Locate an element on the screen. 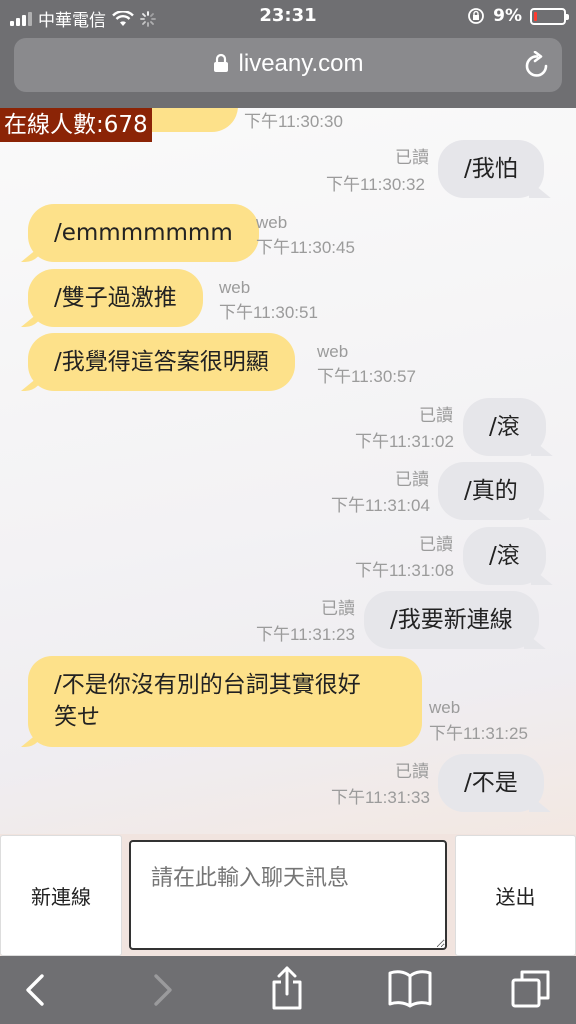 Image resolution: width=576 pixels, height=1024 pixels. browser-toolbar is located at coordinates (288, 990).